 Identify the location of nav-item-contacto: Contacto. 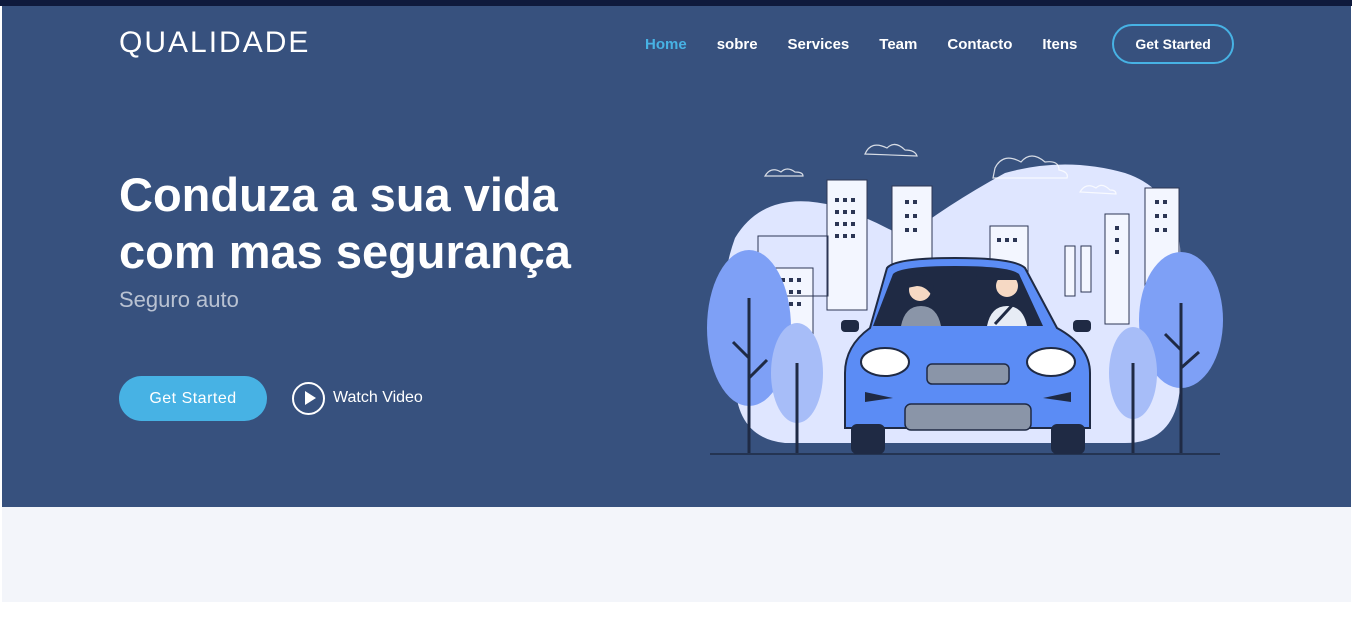
(979, 44).